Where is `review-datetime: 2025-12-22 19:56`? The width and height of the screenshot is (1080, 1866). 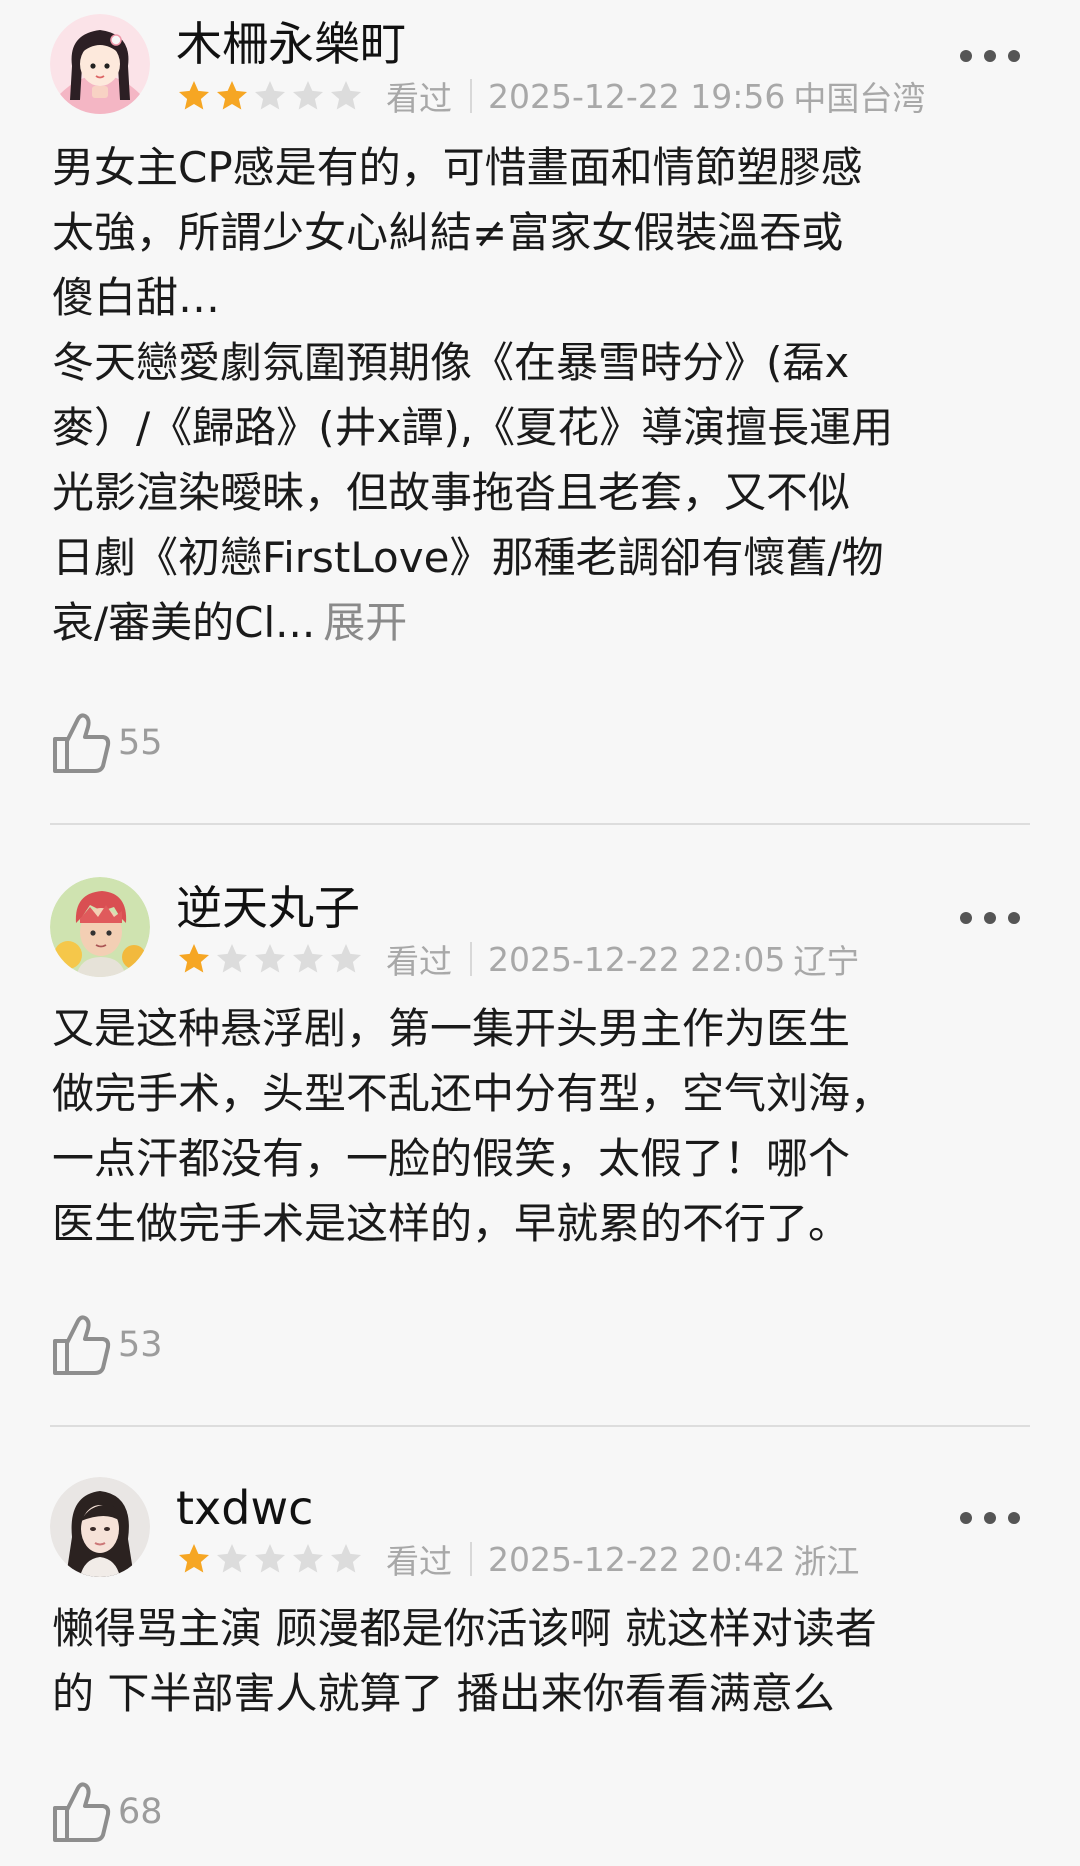 review-datetime: 2025-12-22 19:56 is located at coordinates (637, 96).